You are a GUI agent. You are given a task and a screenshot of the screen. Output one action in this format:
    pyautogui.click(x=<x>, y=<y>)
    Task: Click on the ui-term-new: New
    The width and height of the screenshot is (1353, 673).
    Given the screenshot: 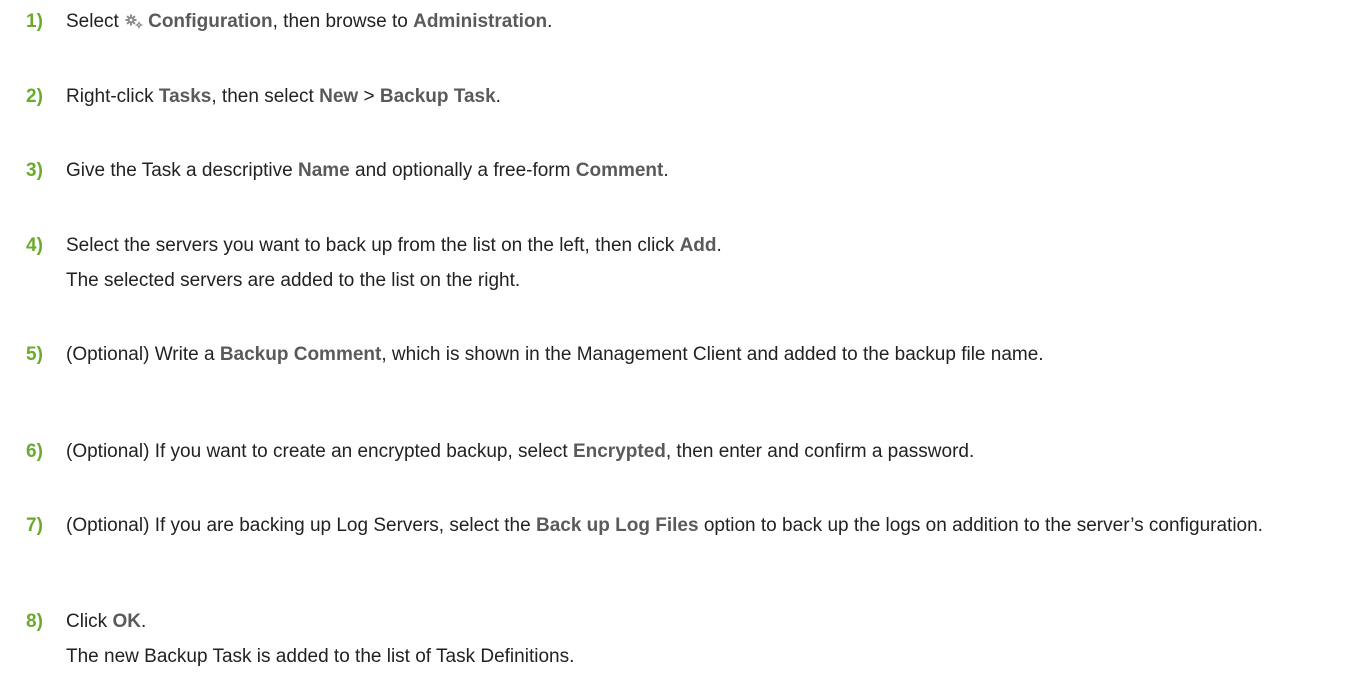 What is the action you would take?
    pyautogui.click(x=339, y=96)
    